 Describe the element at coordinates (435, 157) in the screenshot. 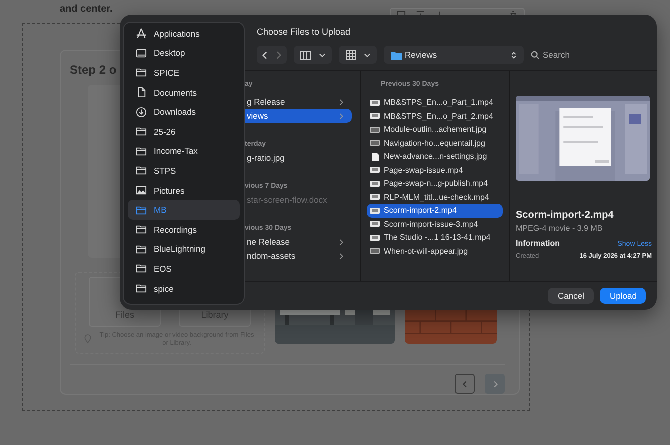

I see `file-row: New-advance...n-settings.jpg` at that location.